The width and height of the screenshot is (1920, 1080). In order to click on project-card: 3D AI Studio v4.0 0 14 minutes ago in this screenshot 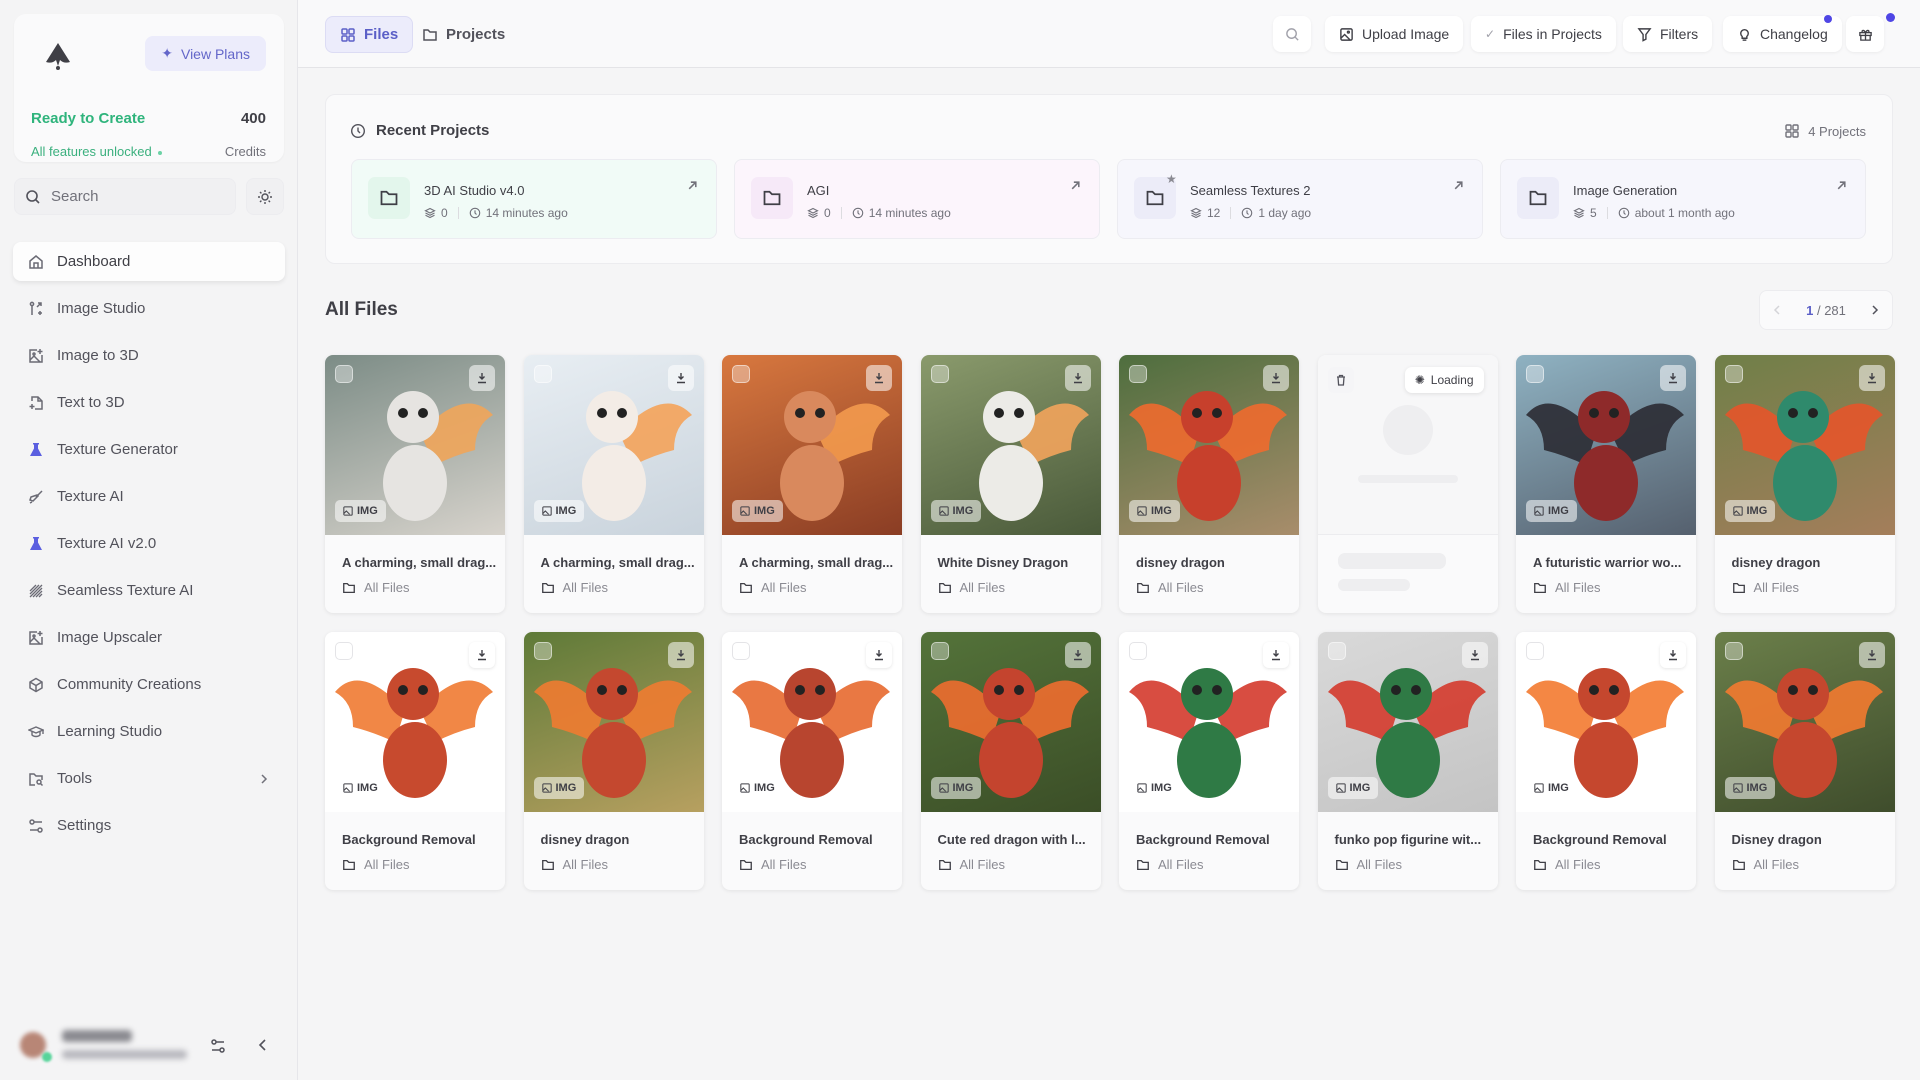, I will do `click(534, 199)`.